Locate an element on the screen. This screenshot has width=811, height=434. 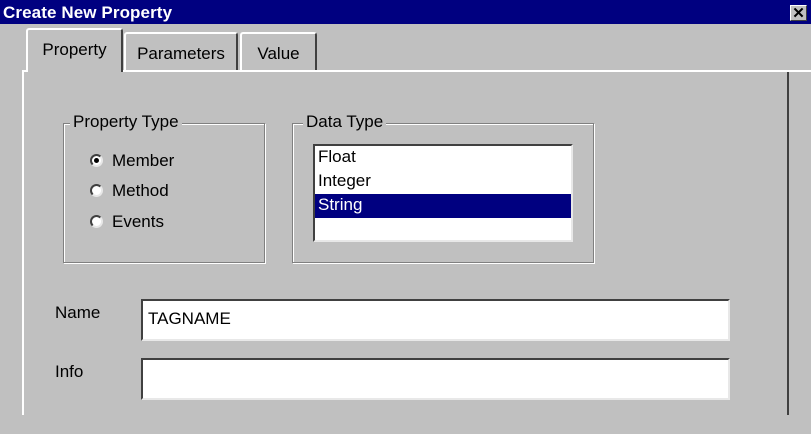
tab-parameters-label: Parameters is located at coordinates (181, 53).